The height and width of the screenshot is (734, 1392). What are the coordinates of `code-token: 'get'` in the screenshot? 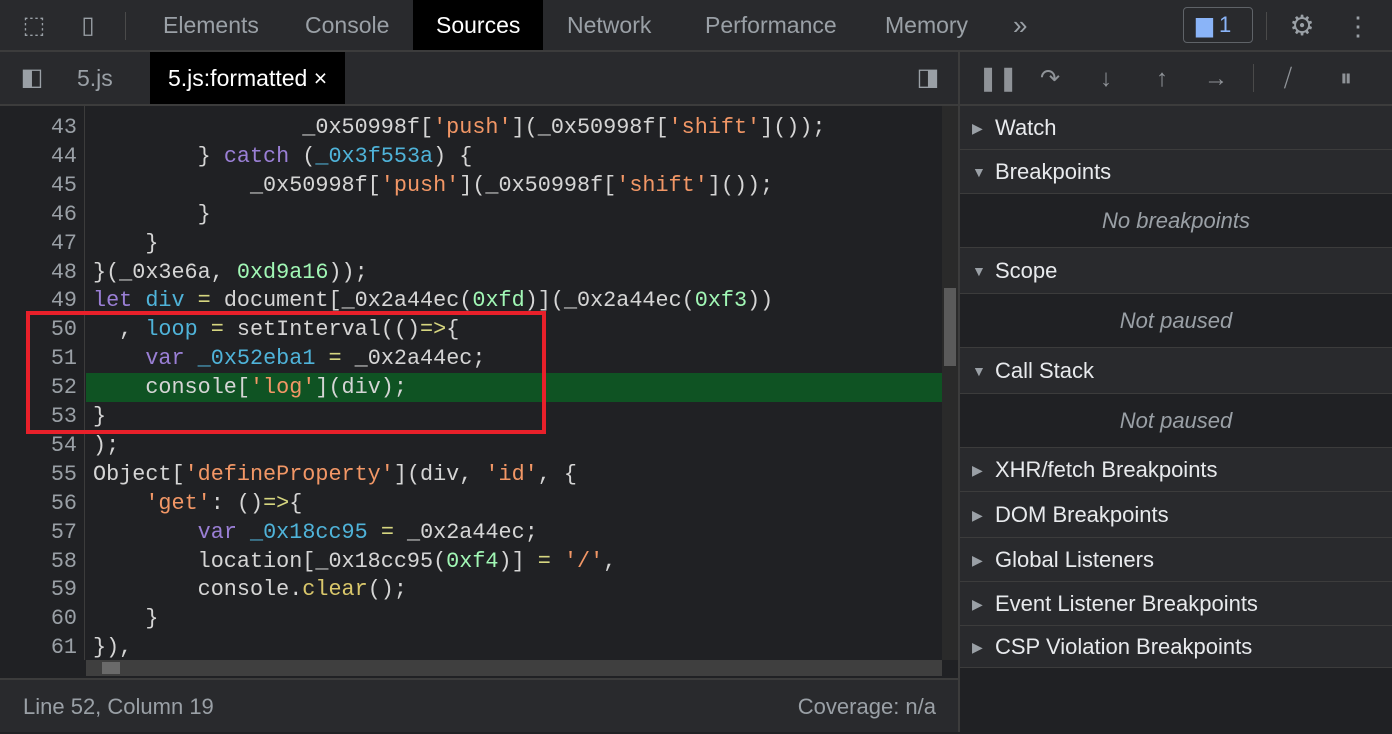 It's located at (178, 503).